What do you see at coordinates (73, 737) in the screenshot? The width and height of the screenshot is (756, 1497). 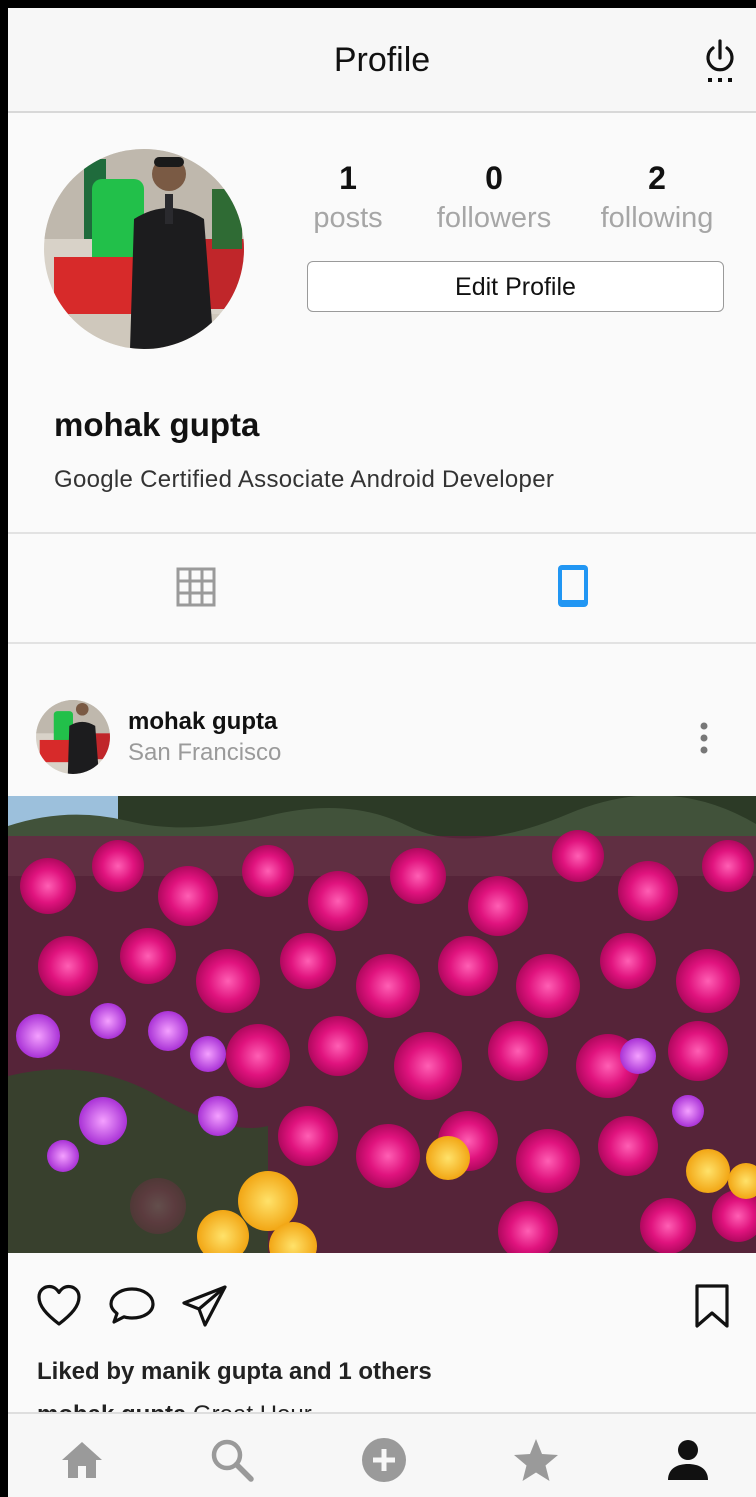 I see `post-author-avatar` at bounding box center [73, 737].